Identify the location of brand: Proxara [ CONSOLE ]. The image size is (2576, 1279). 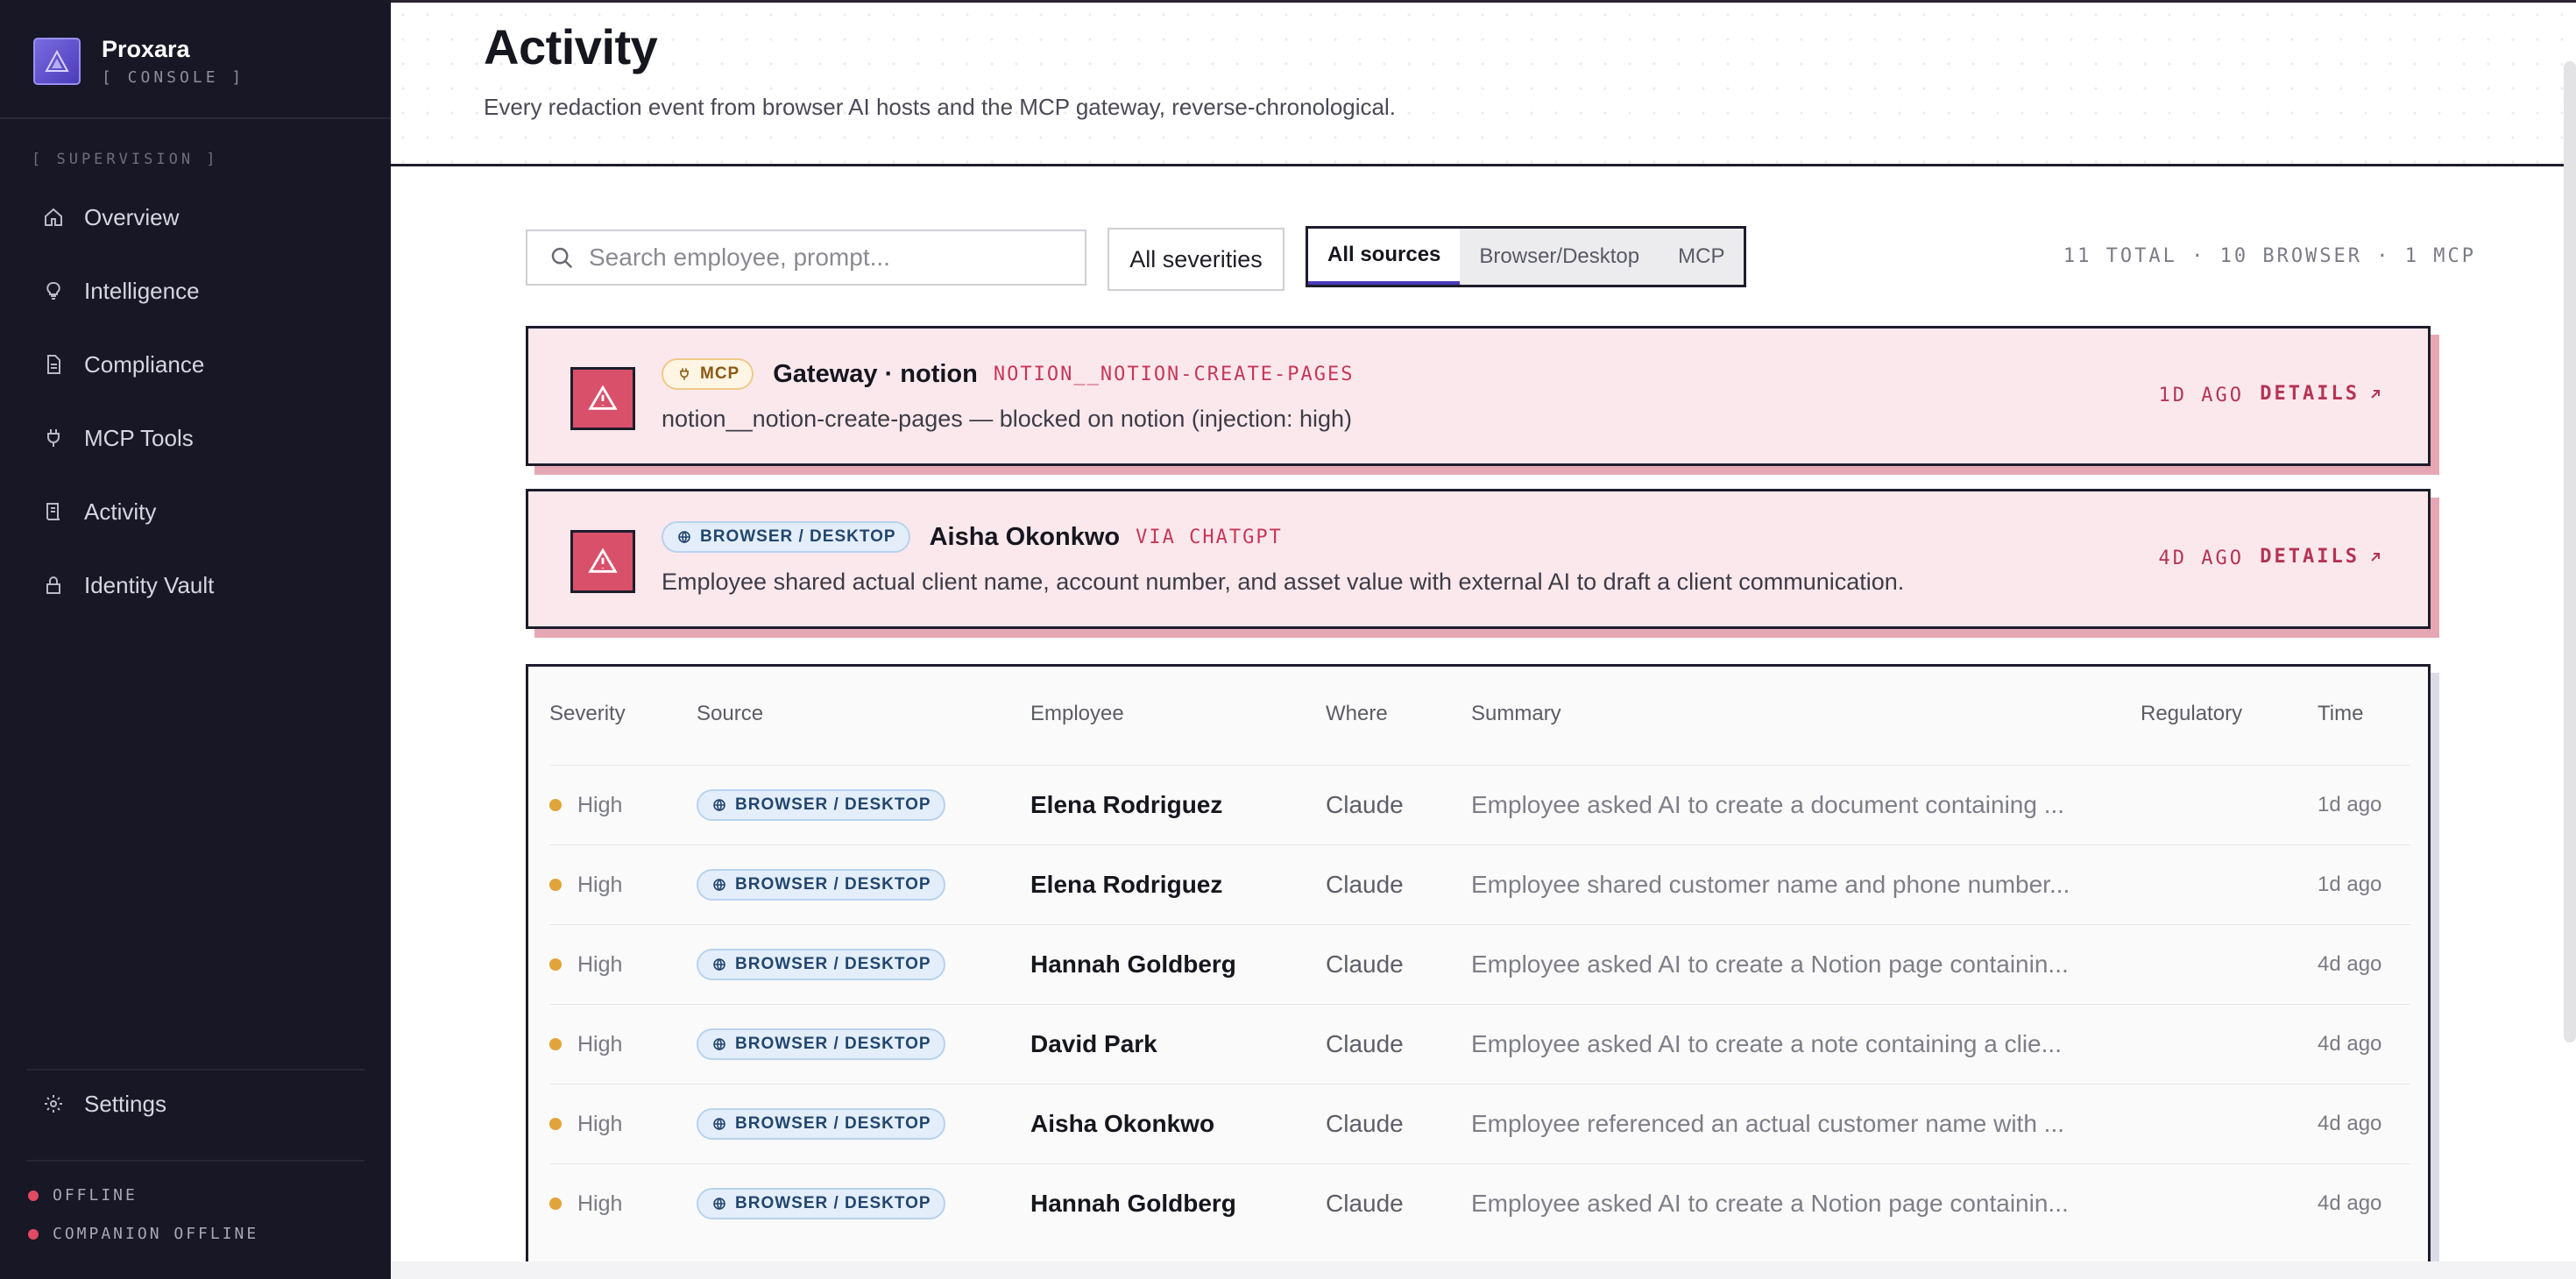
(138, 61).